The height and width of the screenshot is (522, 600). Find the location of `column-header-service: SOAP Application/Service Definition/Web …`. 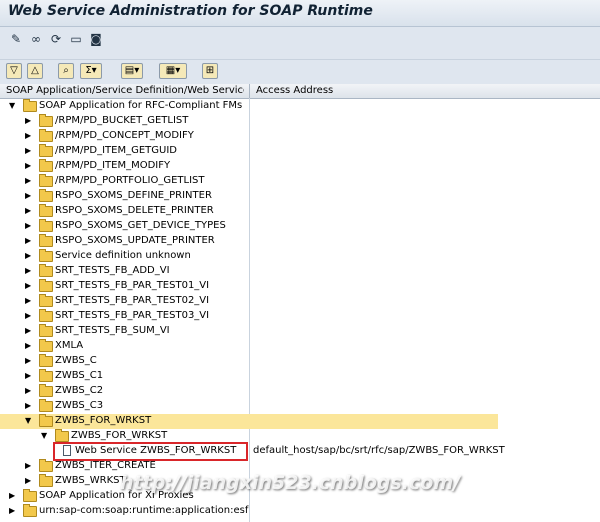

column-header-service: SOAP Application/Service Definition/Web … is located at coordinates (125, 90).